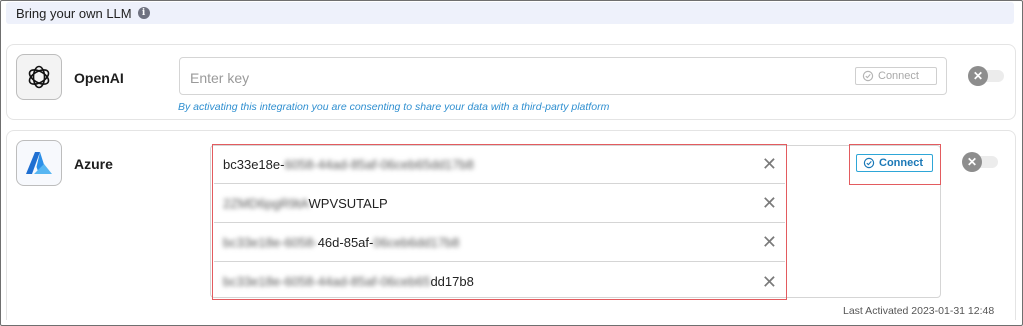 The image size is (1023, 326). What do you see at coordinates (143, 13) in the screenshot?
I see `info-icon: i` at bounding box center [143, 13].